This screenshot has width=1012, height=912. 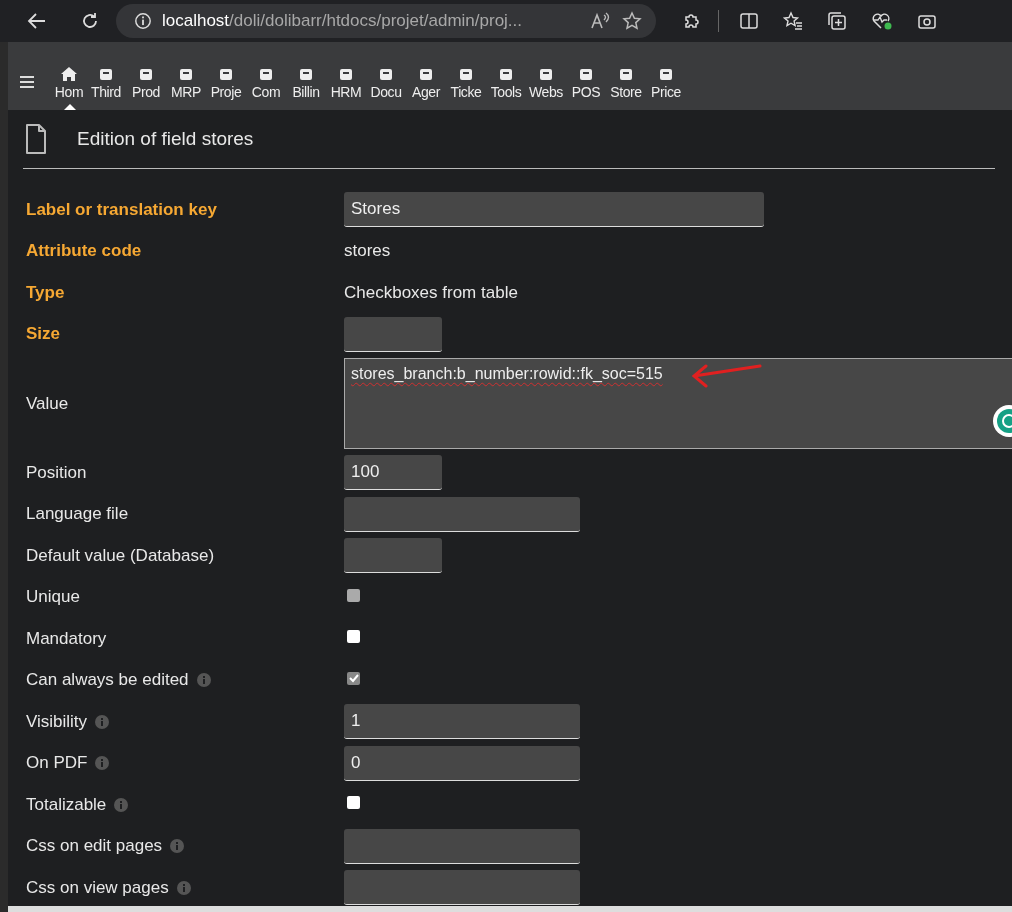 I want to click on document-icon, so click(x=36, y=139).